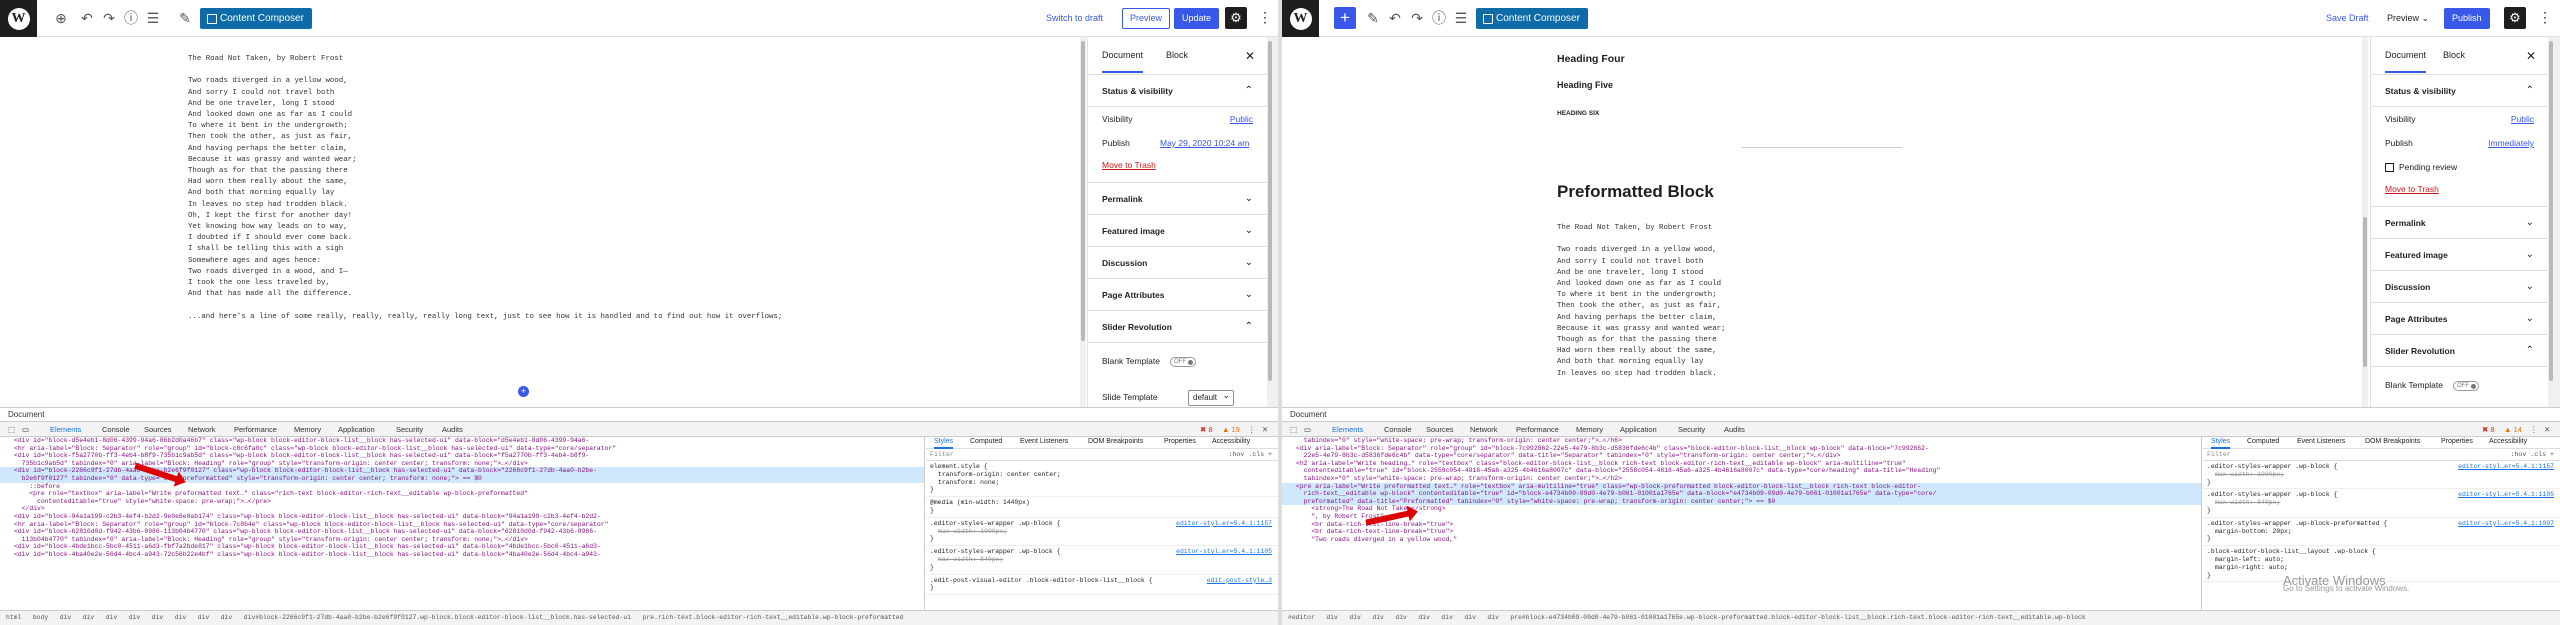  Describe the element at coordinates (2457, 442) in the screenshot. I see `tab-properties: Properties` at that location.